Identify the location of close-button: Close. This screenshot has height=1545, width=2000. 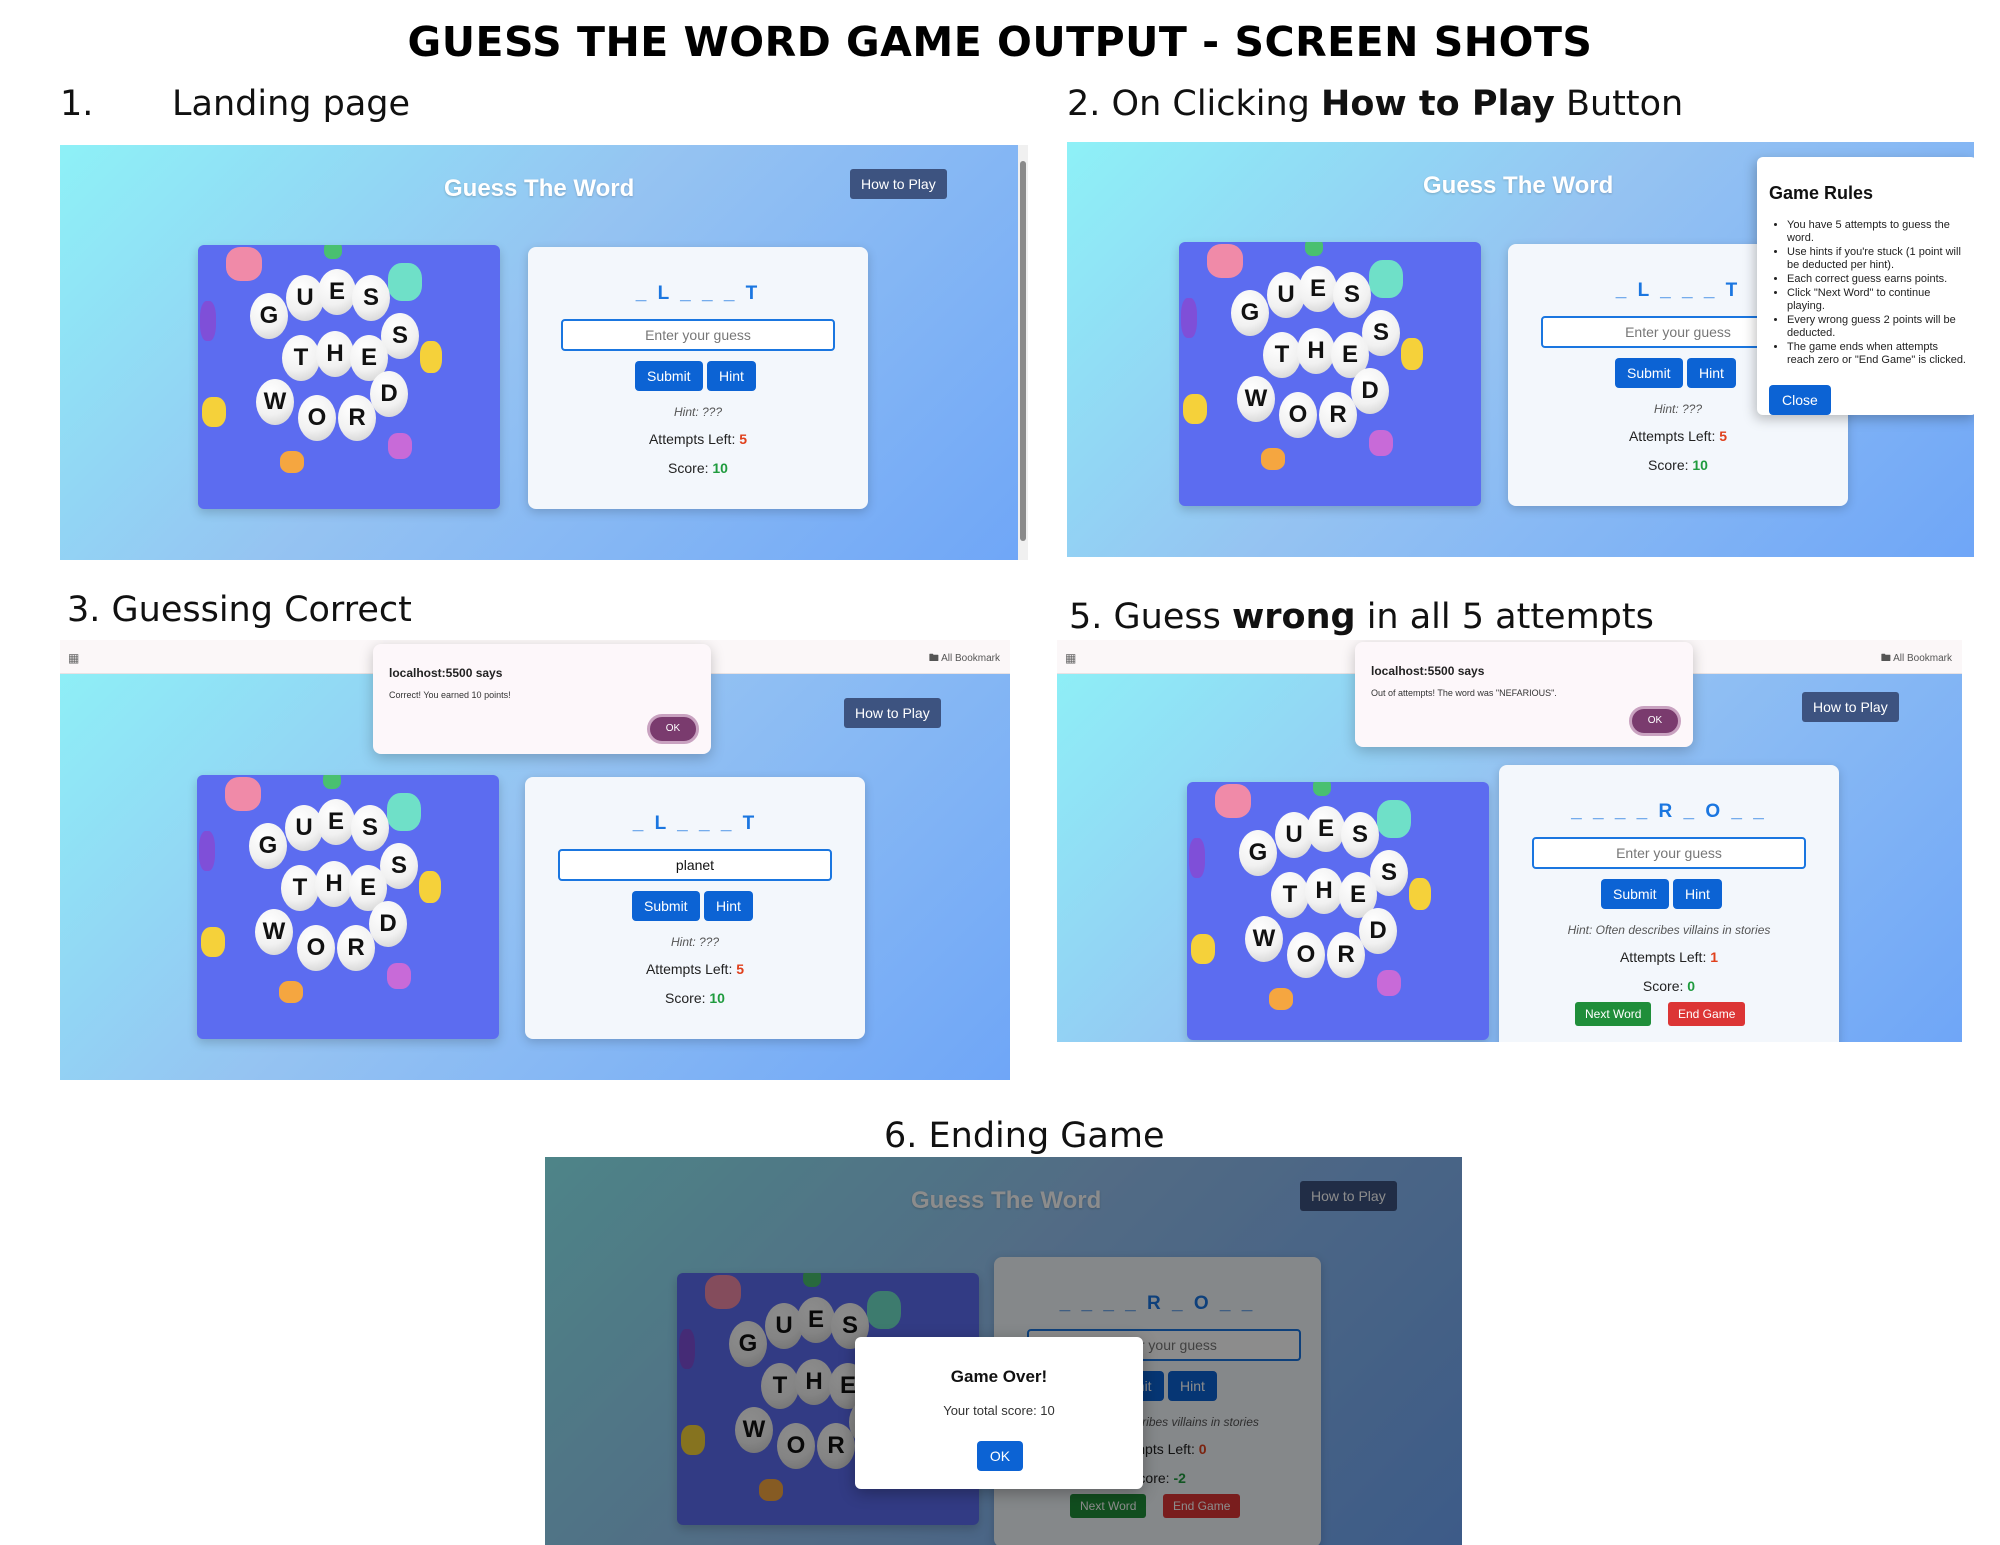
(1800, 400).